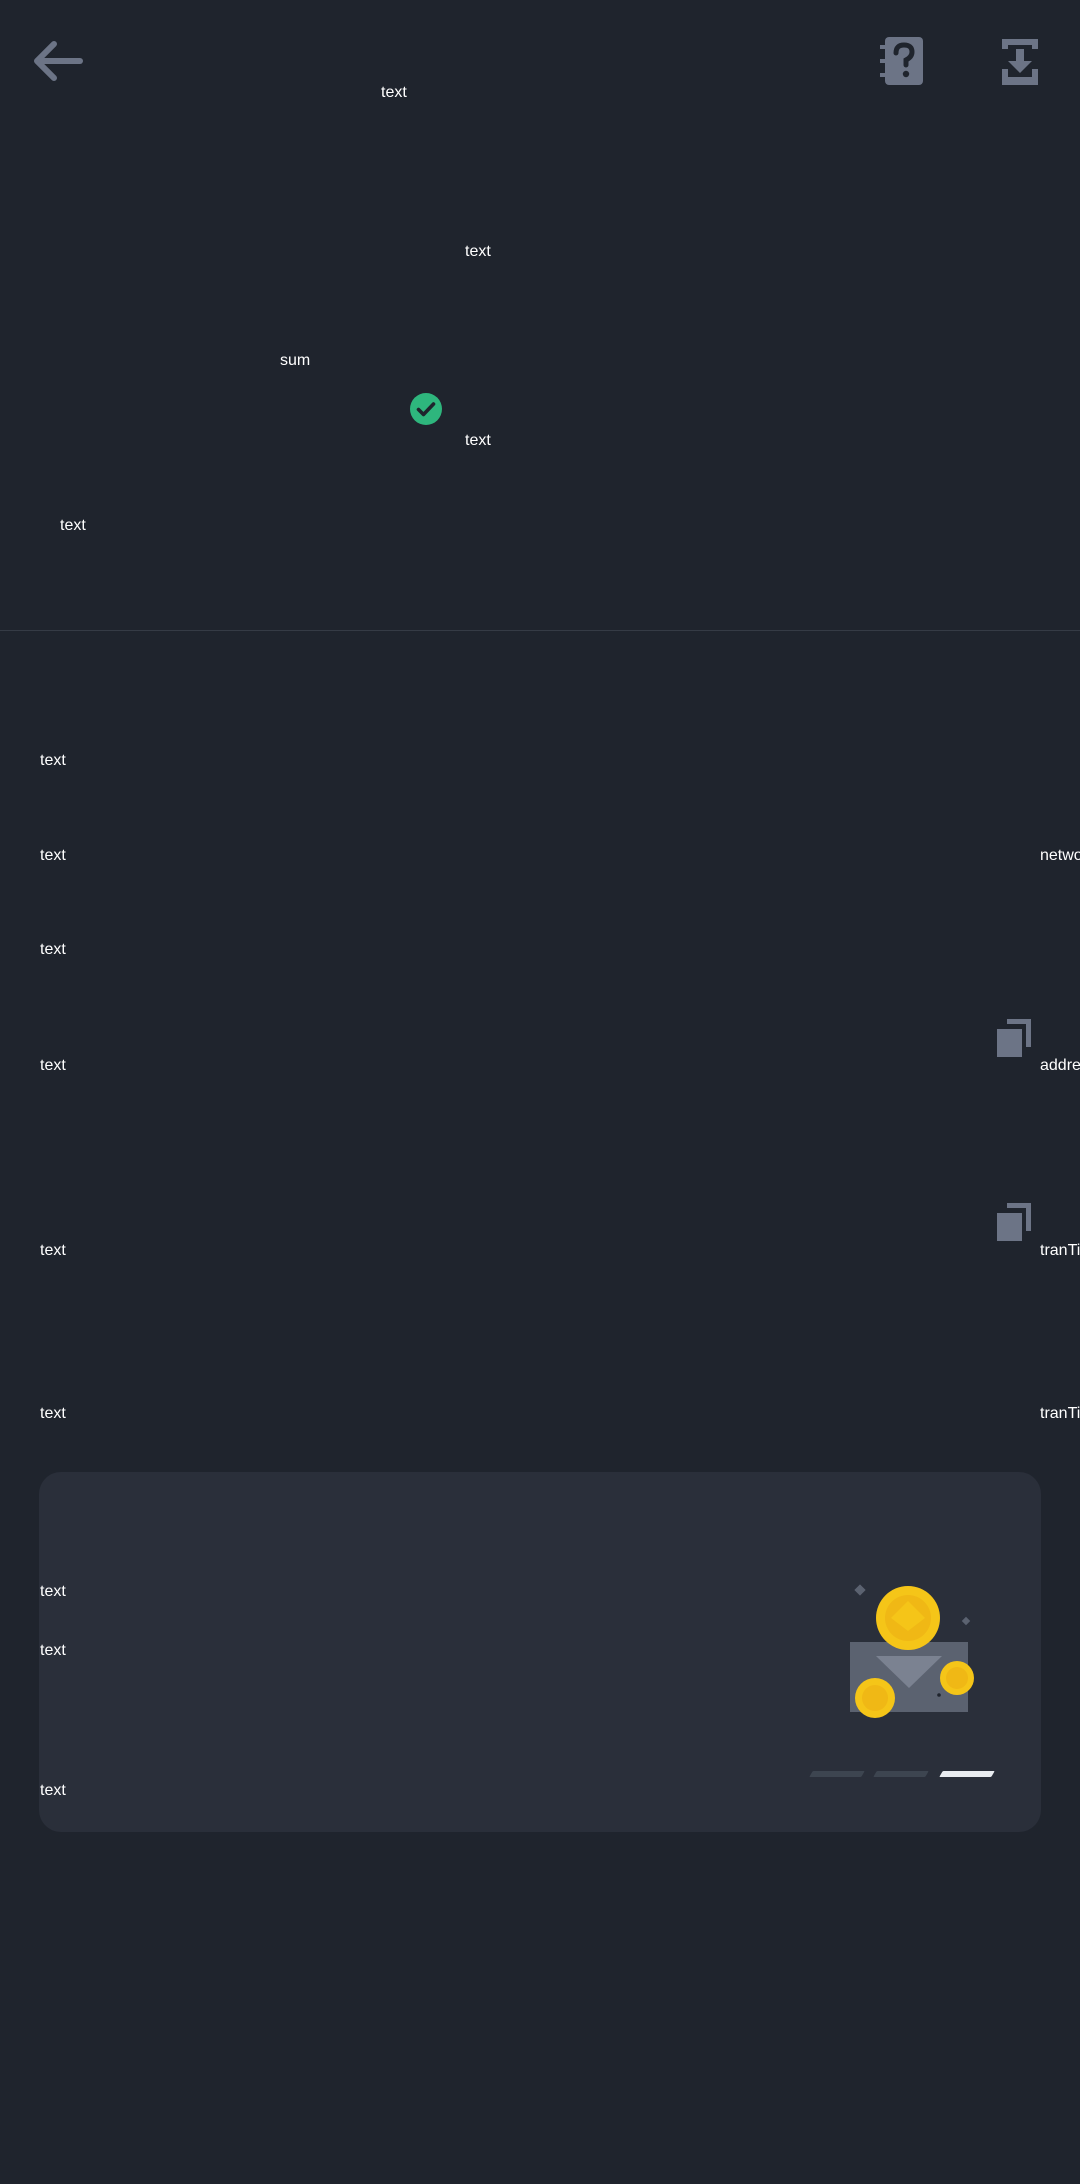 The width and height of the screenshot is (1080, 2184). Describe the element at coordinates (53, 949) in the screenshot. I see `detail-label-3: text` at that location.